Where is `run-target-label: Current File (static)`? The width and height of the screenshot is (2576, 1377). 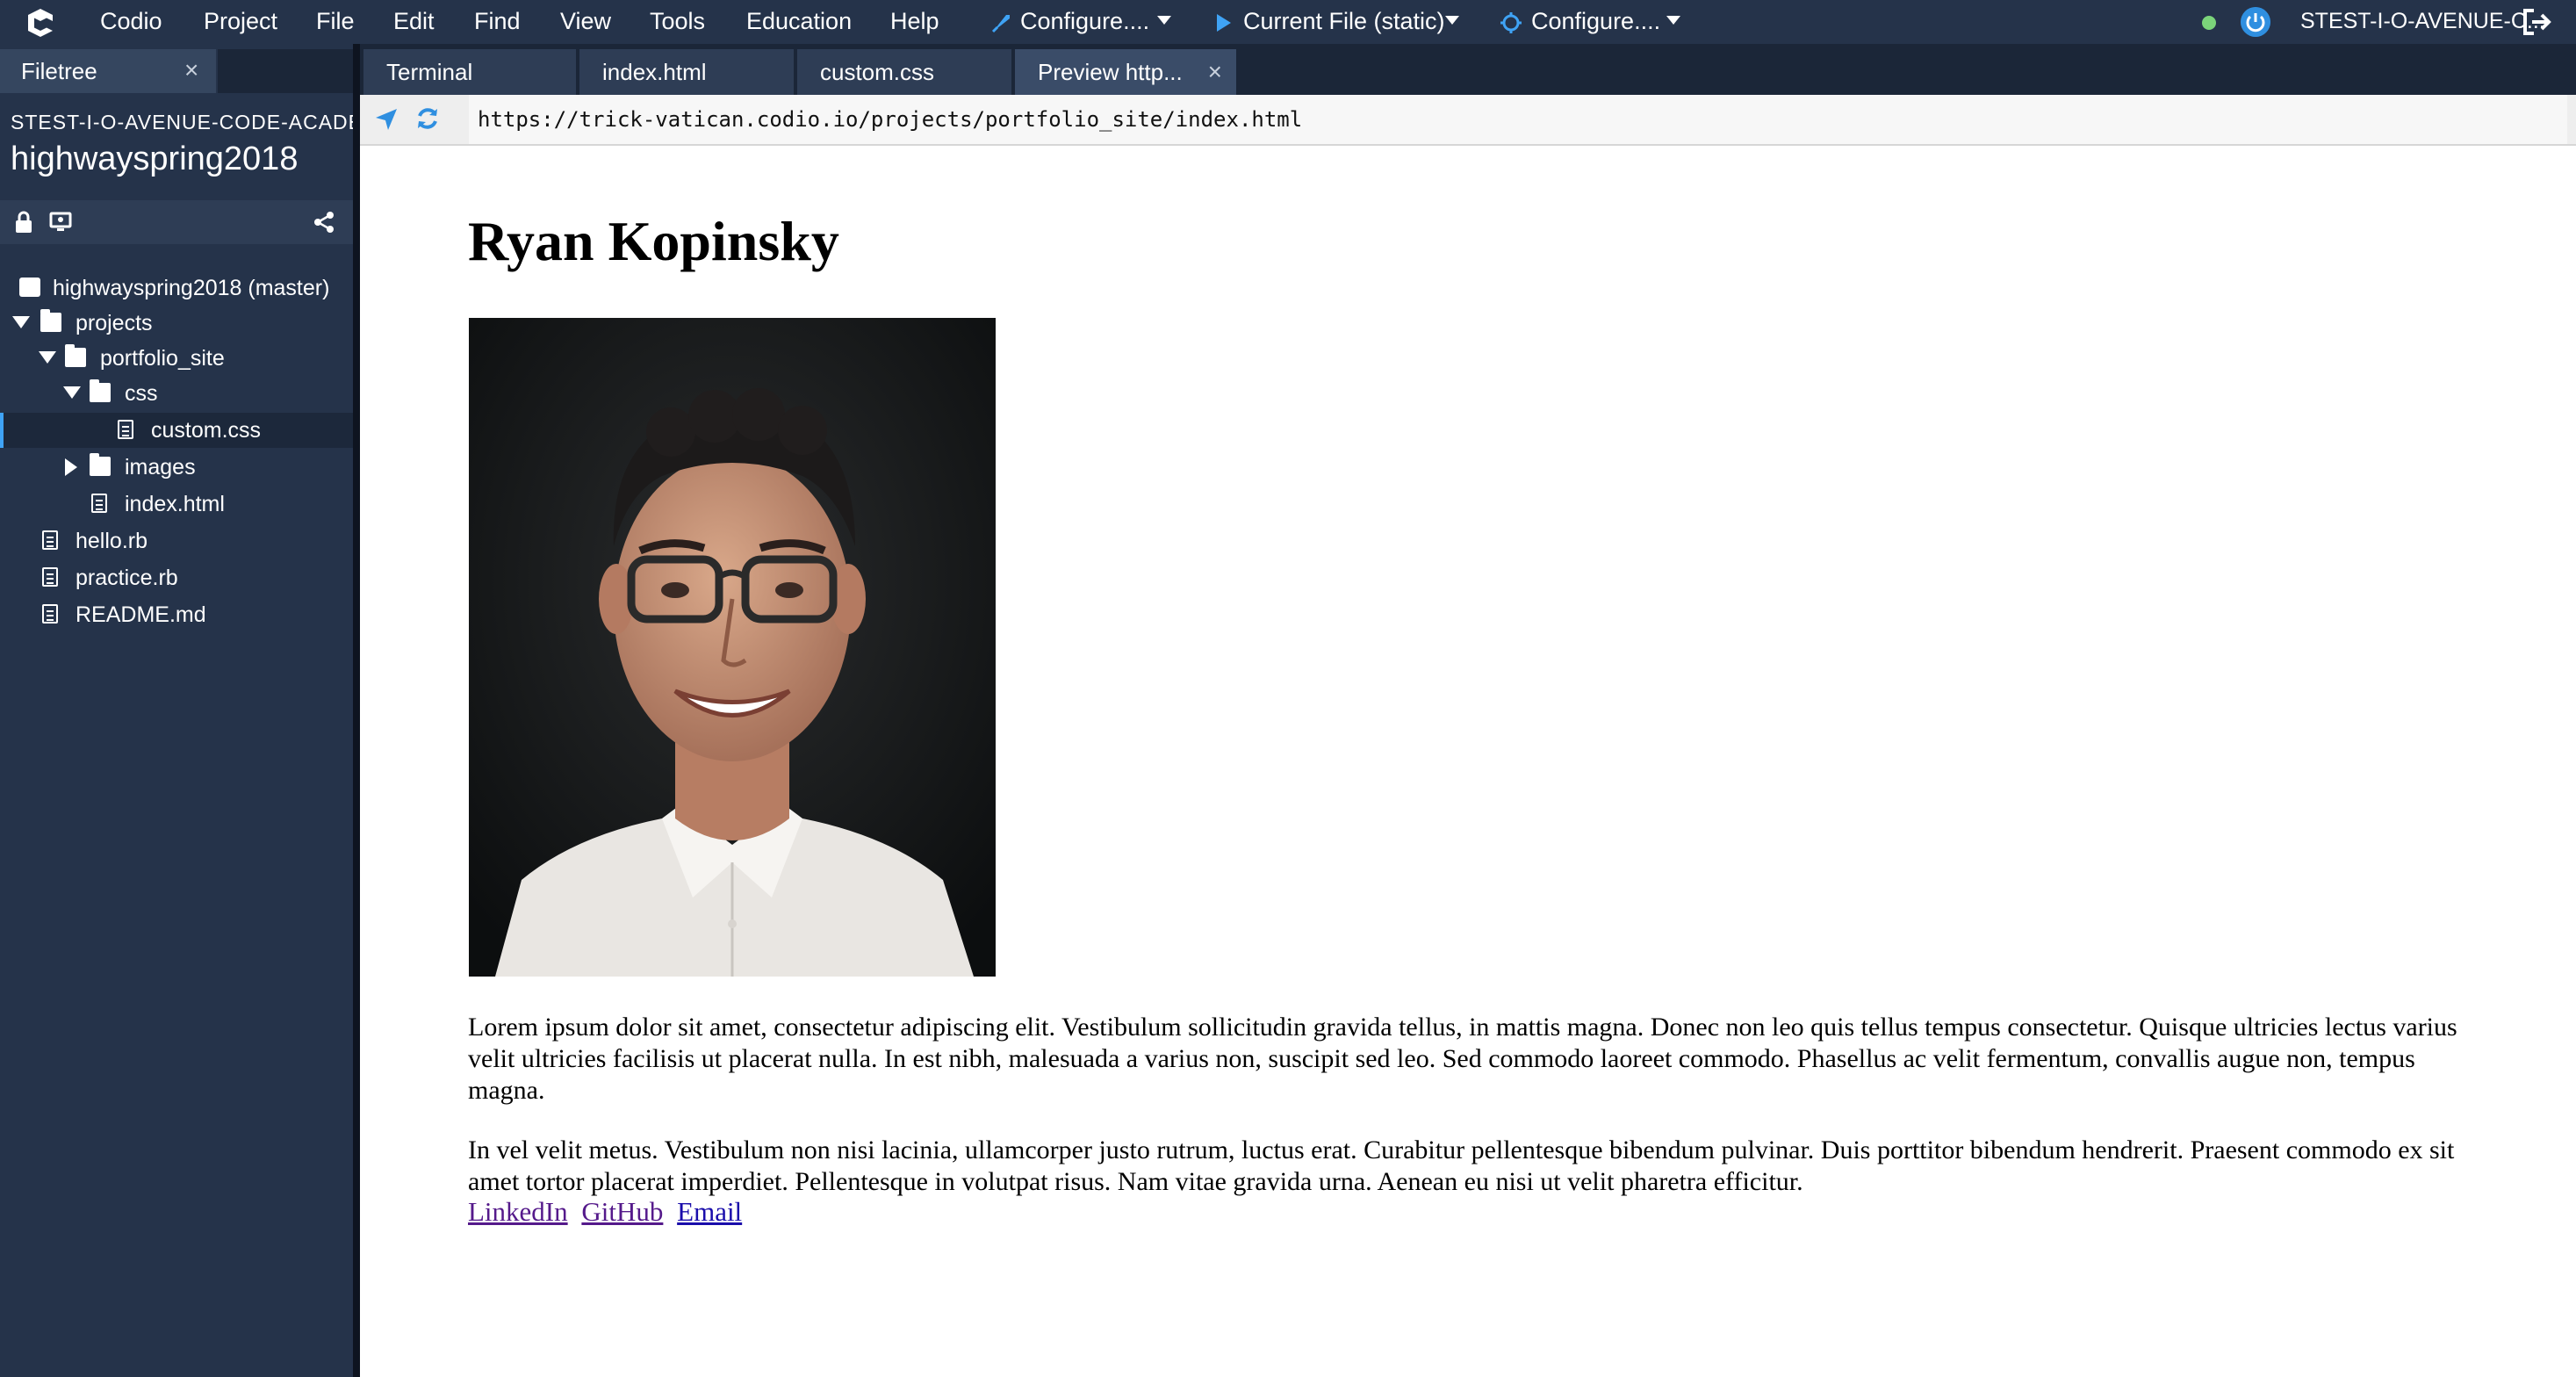 run-target-label: Current File (static) is located at coordinates (1344, 21).